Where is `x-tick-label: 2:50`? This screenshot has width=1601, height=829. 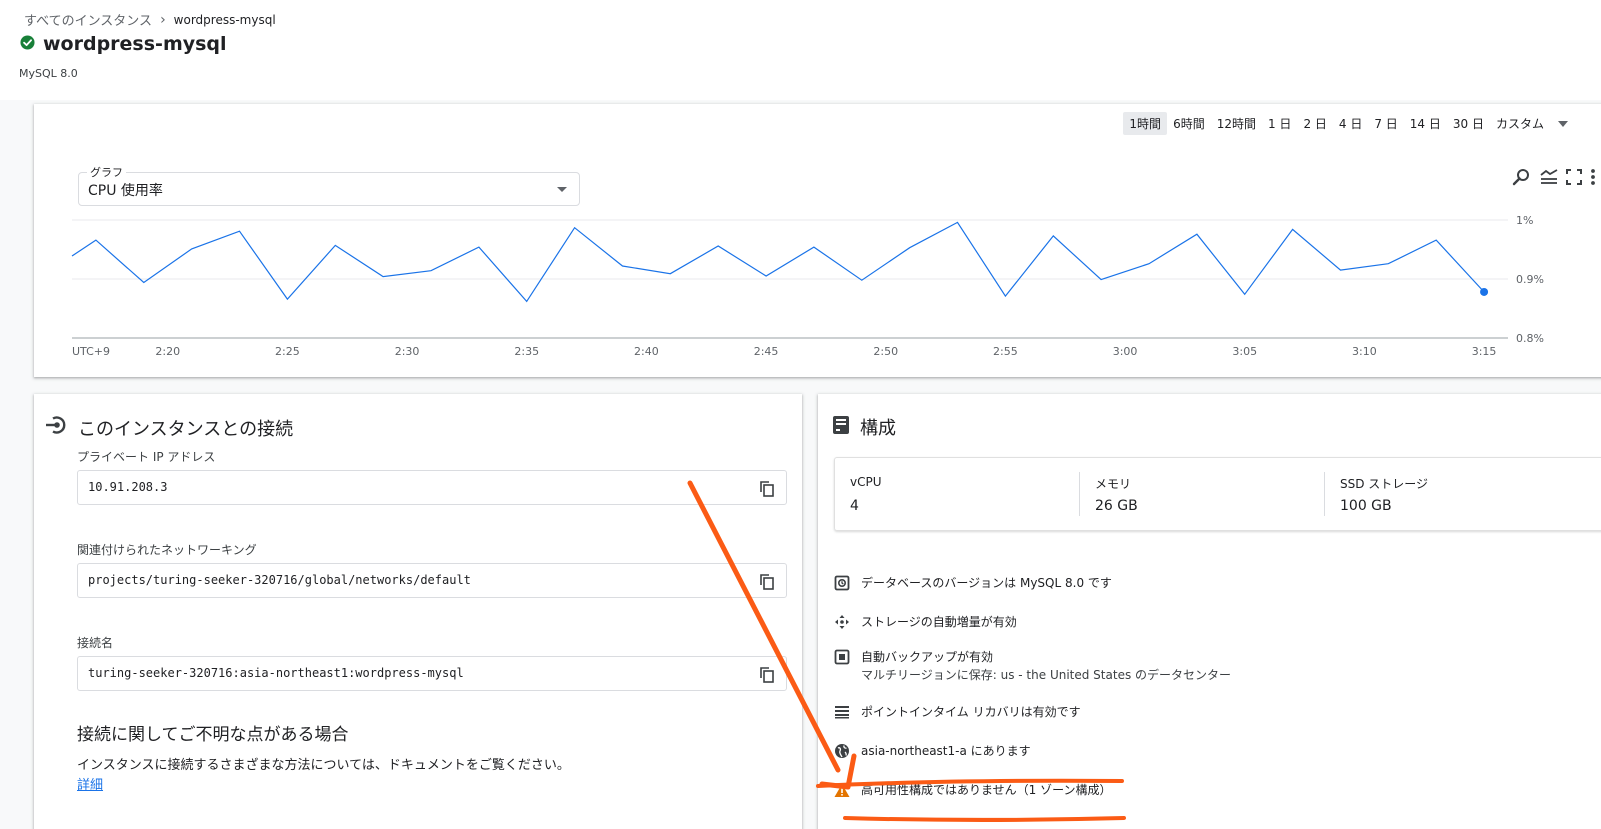 x-tick-label: 2:50 is located at coordinates (885, 351).